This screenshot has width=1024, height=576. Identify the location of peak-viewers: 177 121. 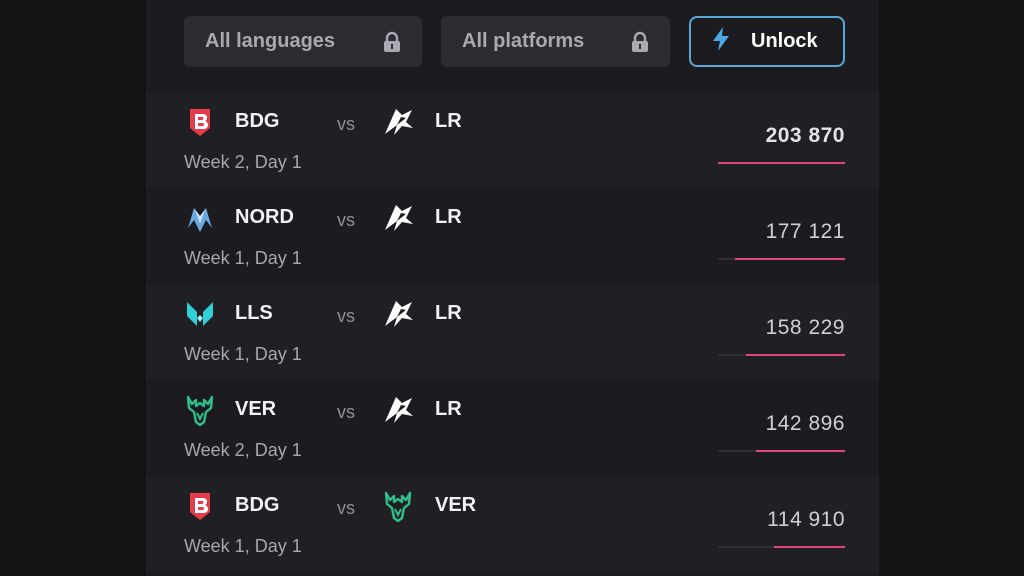
(805, 231).